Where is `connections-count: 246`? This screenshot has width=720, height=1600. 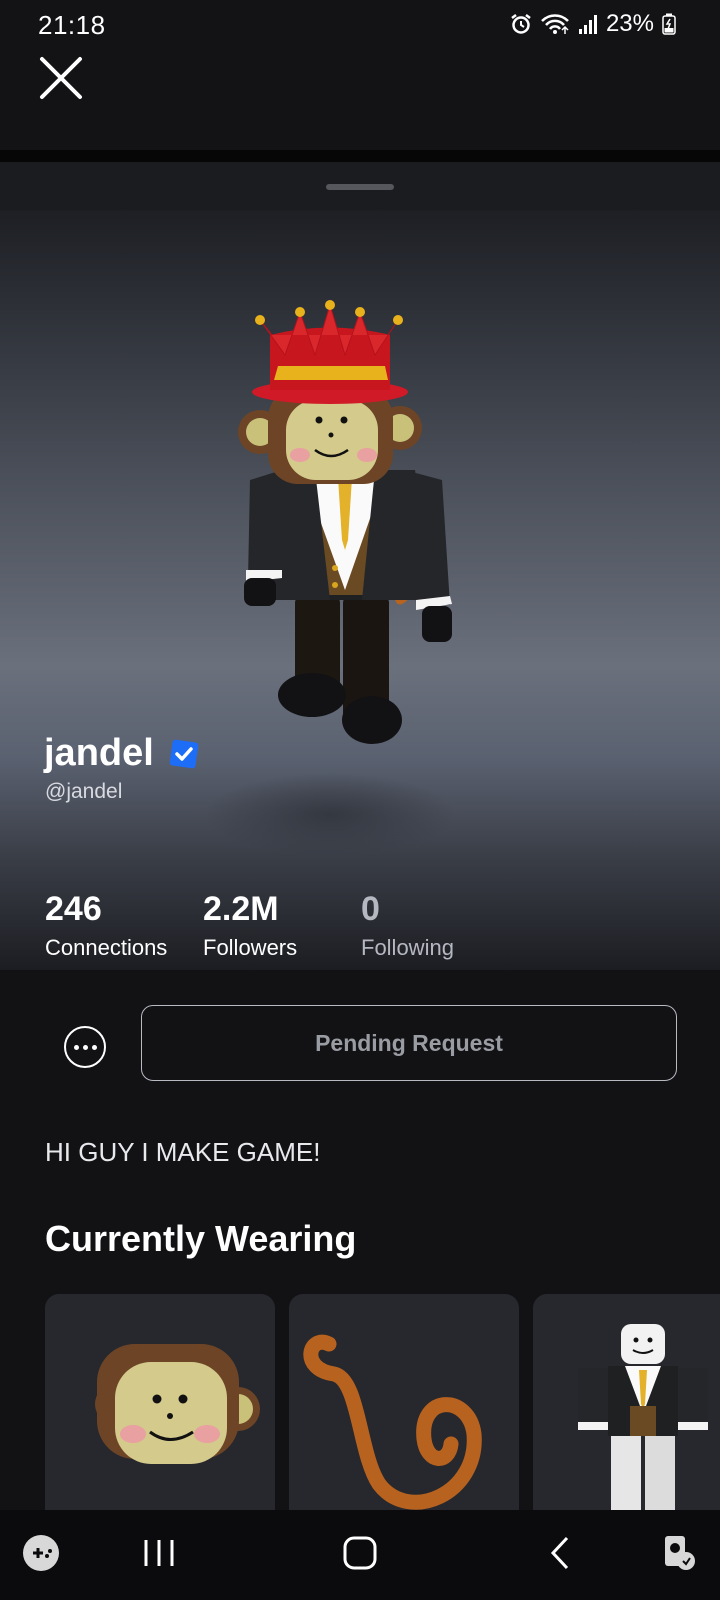
connections-count: 246 is located at coordinates (73, 909).